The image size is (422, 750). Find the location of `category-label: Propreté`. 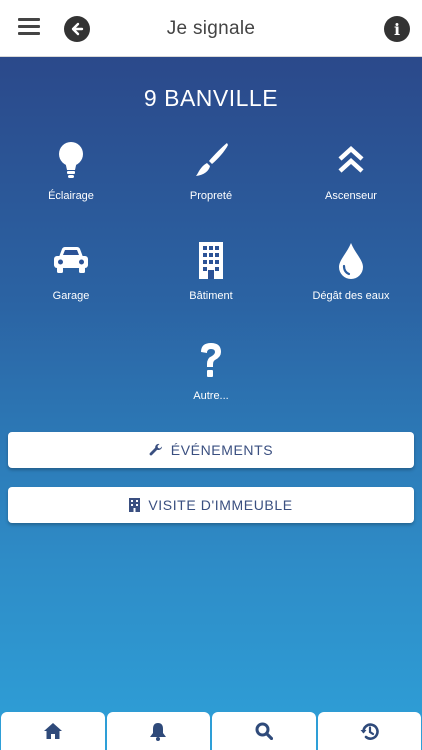

category-label: Propreté is located at coordinates (211, 196).